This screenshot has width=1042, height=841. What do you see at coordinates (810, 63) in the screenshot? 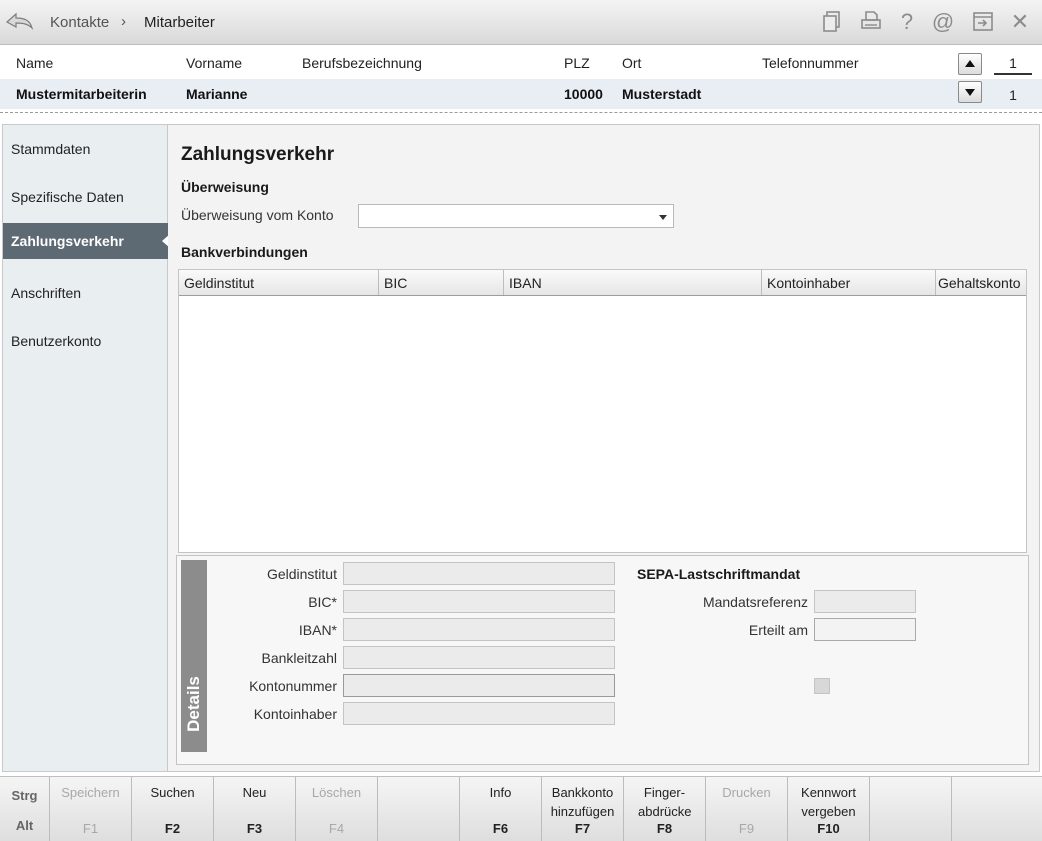
I see `column-telefonnummer: Telefonnummer` at bounding box center [810, 63].